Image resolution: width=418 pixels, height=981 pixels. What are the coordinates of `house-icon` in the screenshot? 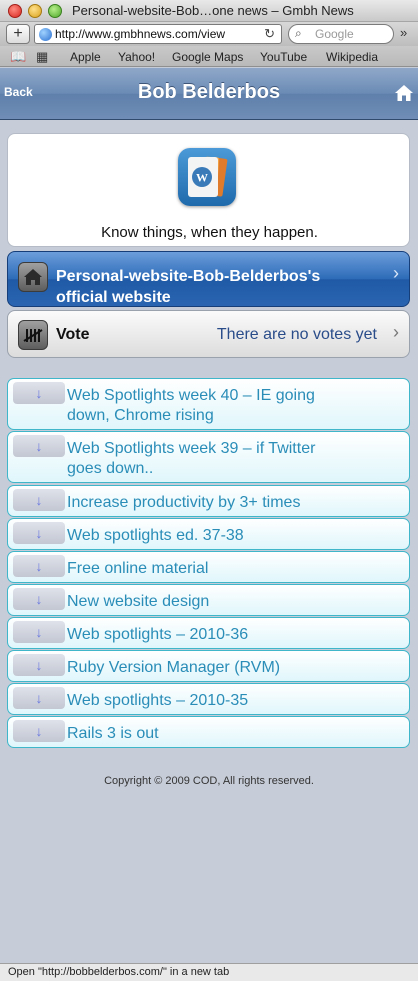 It's located at (33, 277).